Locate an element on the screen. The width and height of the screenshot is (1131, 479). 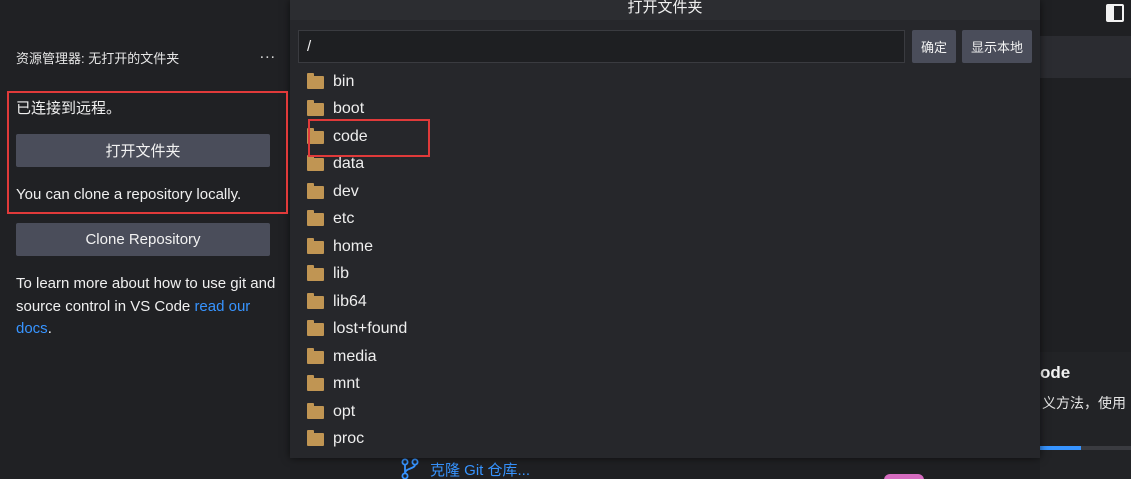
folder-item: etc is located at coordinates (665, 220).